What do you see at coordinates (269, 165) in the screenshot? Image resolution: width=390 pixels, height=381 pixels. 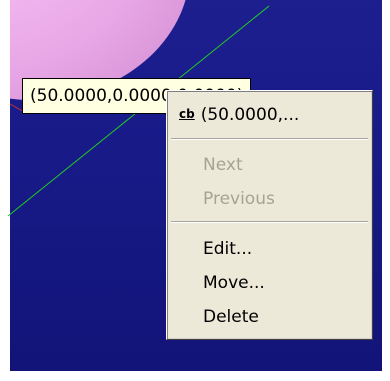 I see `menu-item-next: Next` at bounding box center [269, 165].